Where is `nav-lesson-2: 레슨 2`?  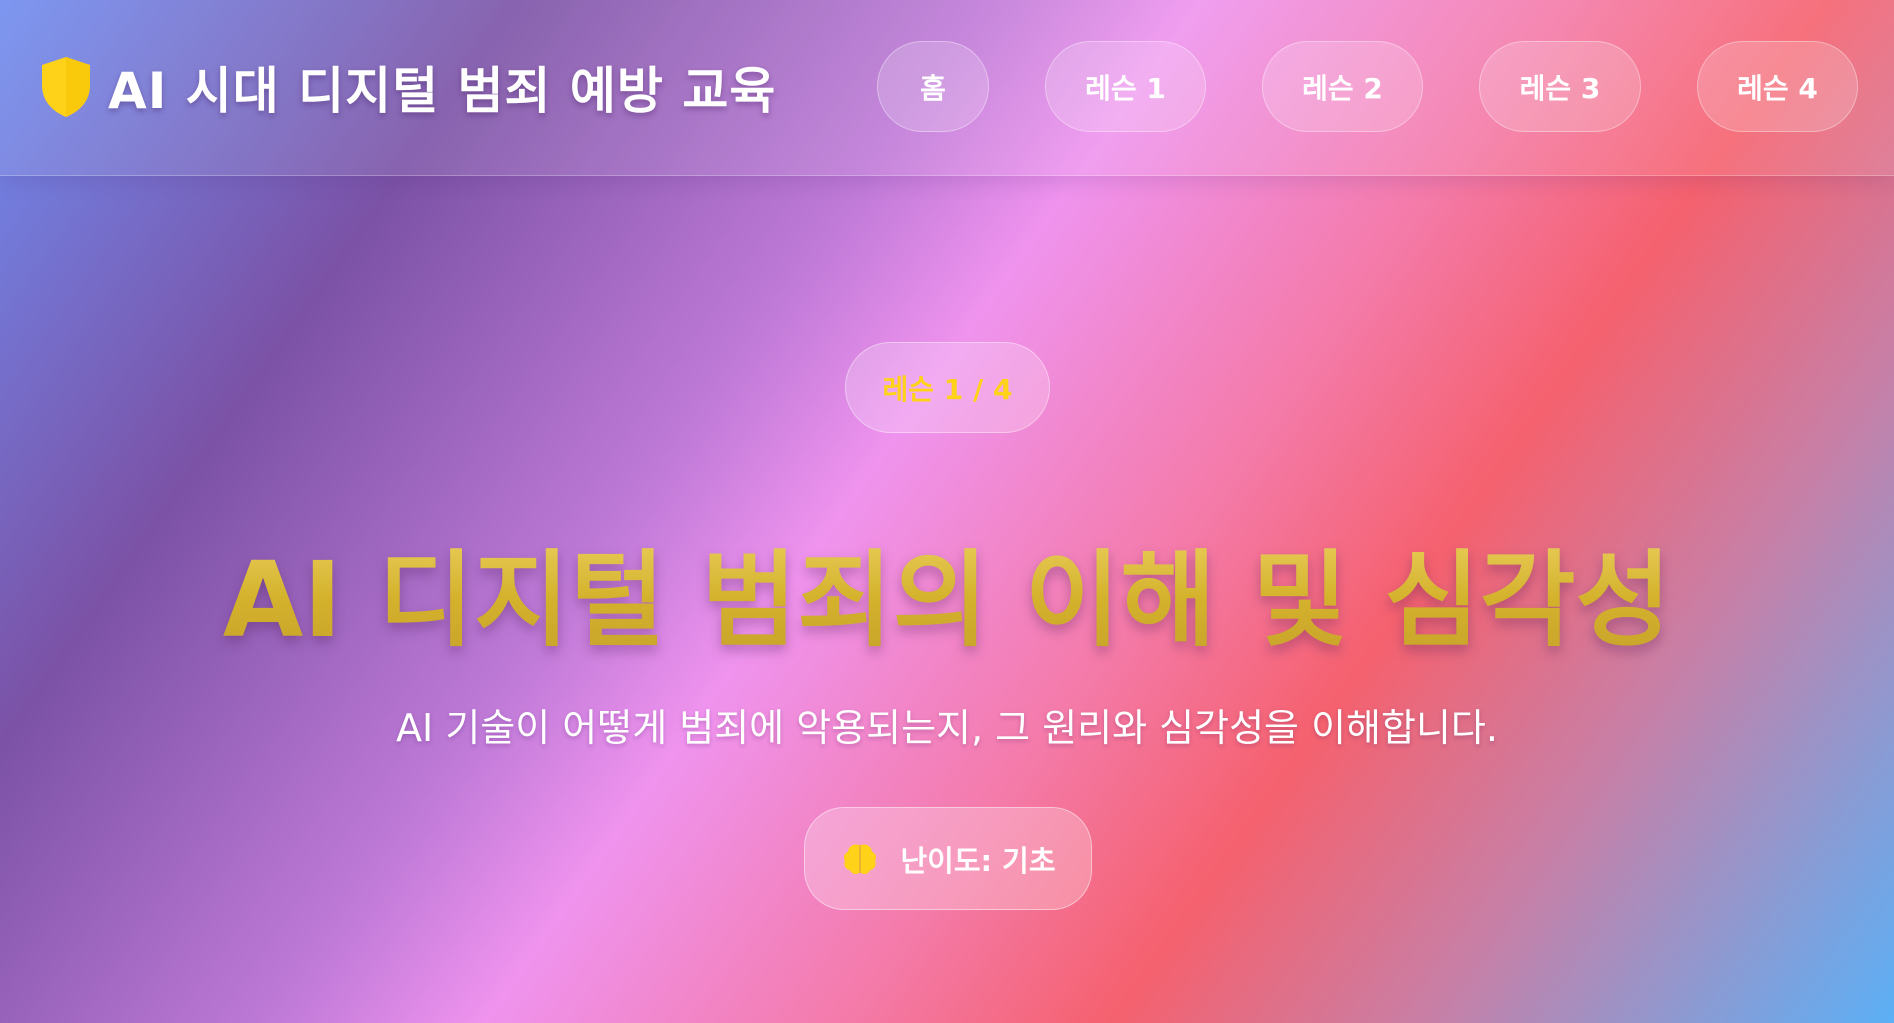 nav-lesson-2: 레슨 2 is located at coordinates (1342, 86).